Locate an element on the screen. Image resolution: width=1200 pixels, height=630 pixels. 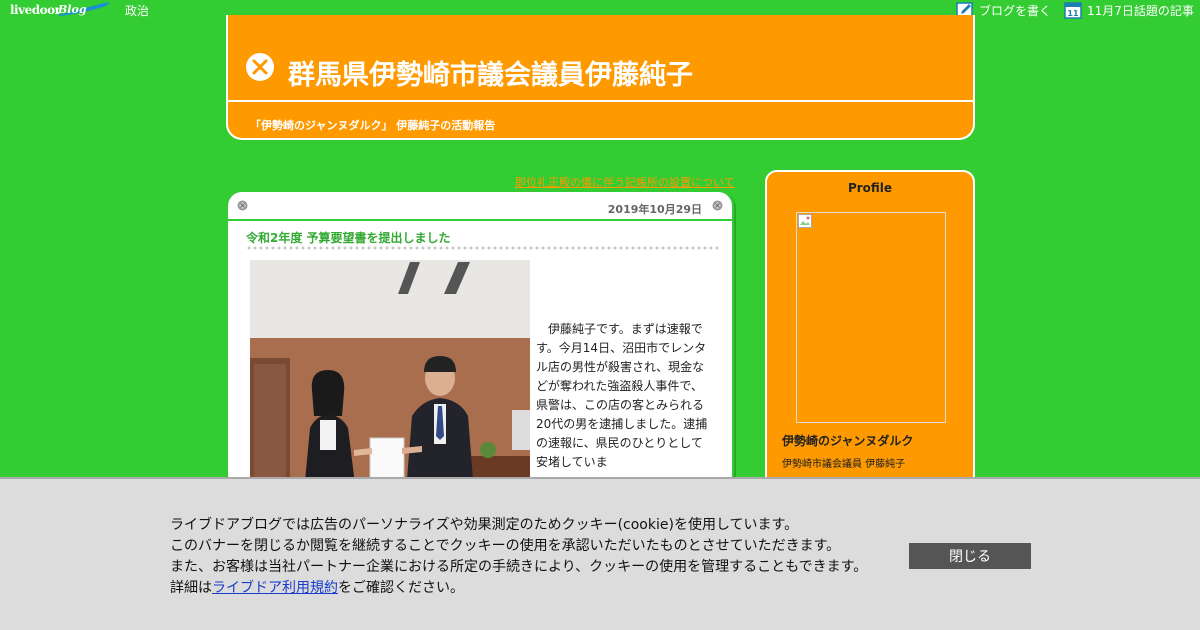
article-title: 令和2年度 予算要望書を提出しました is located at coordinates (348, 237).